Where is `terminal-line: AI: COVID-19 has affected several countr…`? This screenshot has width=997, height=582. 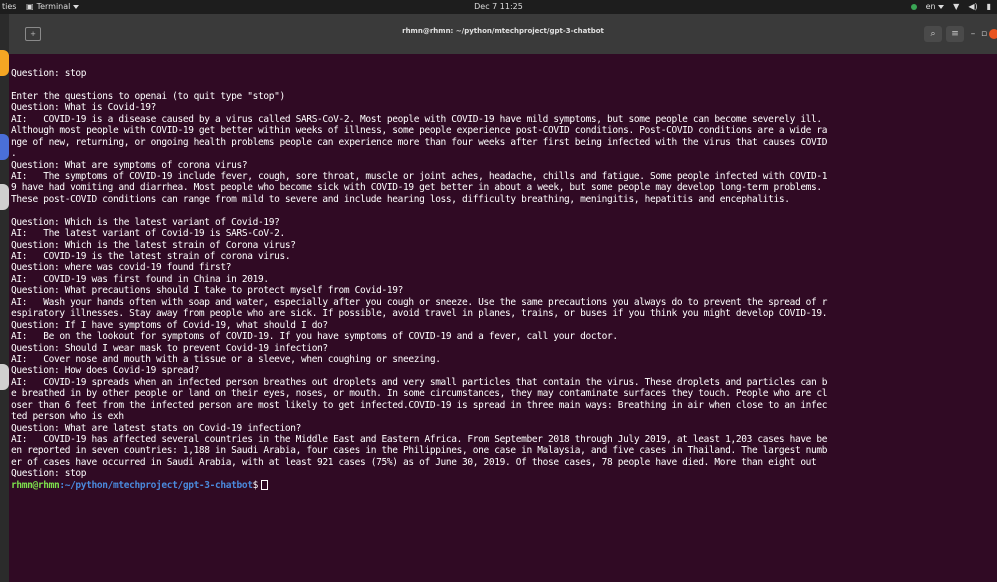 terminal-line: AI: COVID-19 has affected several countr… is located at coordinates (419, 439).